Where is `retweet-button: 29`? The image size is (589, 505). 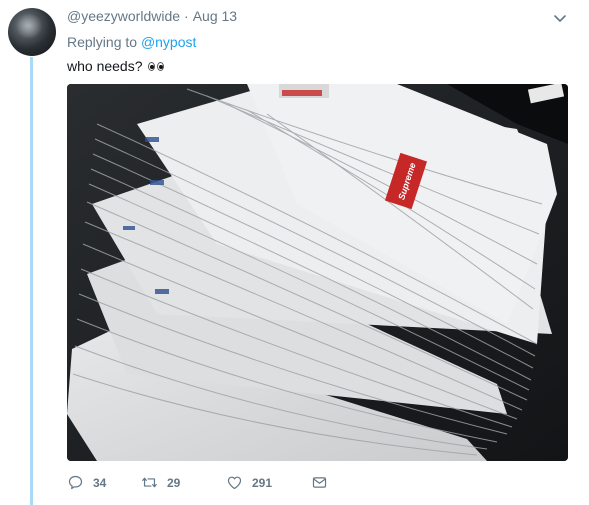
retweet-button: 29 is located at coordinates (183, 482).